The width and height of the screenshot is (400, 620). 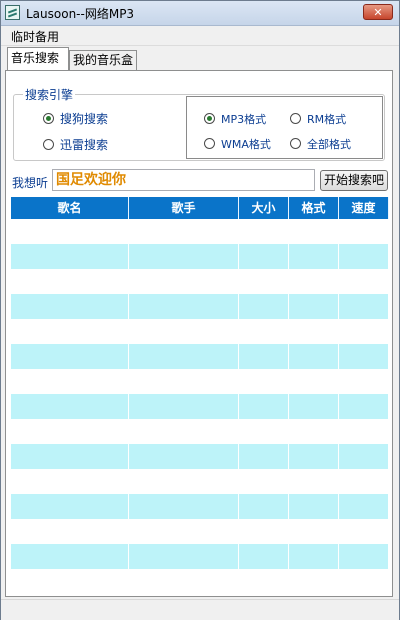 What do you see at coordinates (246, 144) in the screenshot?
I see `format-wma-label: WMA格式` at bounding box center [246, 144].